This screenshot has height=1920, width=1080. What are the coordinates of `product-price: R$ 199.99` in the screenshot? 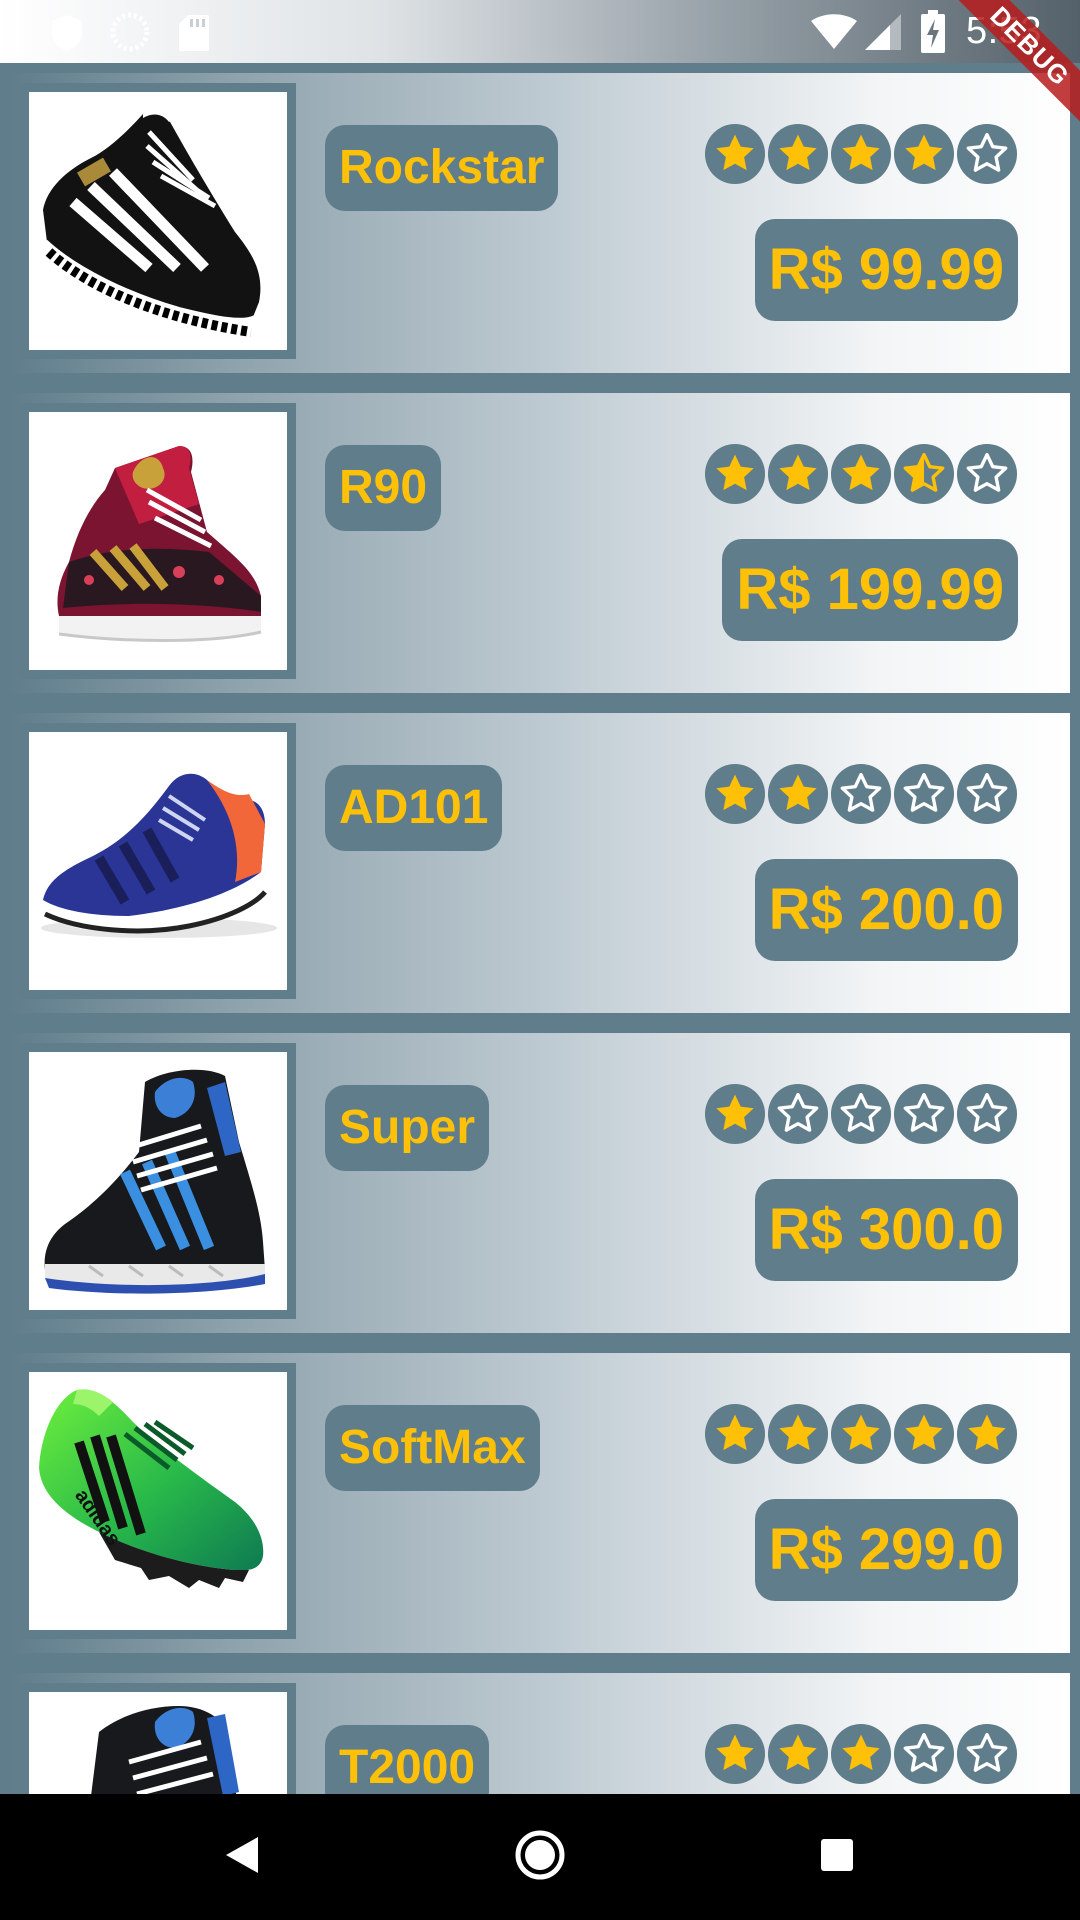 It's located at (870, 590).